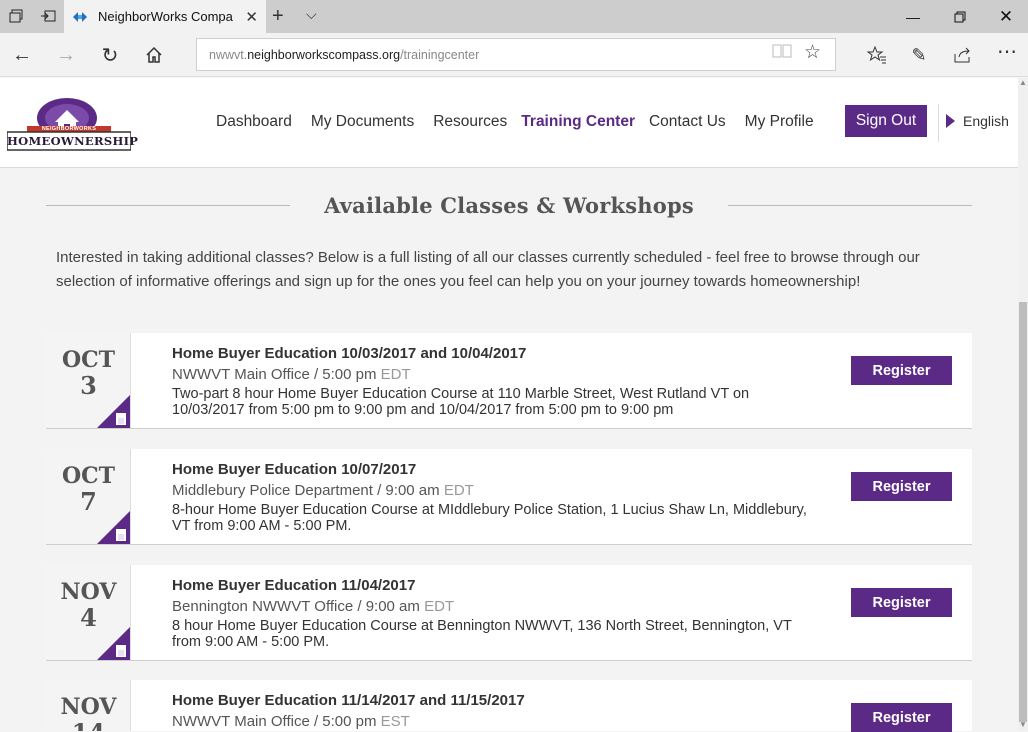  I want to click on date-badge: OCT 7, so click(88, 496).